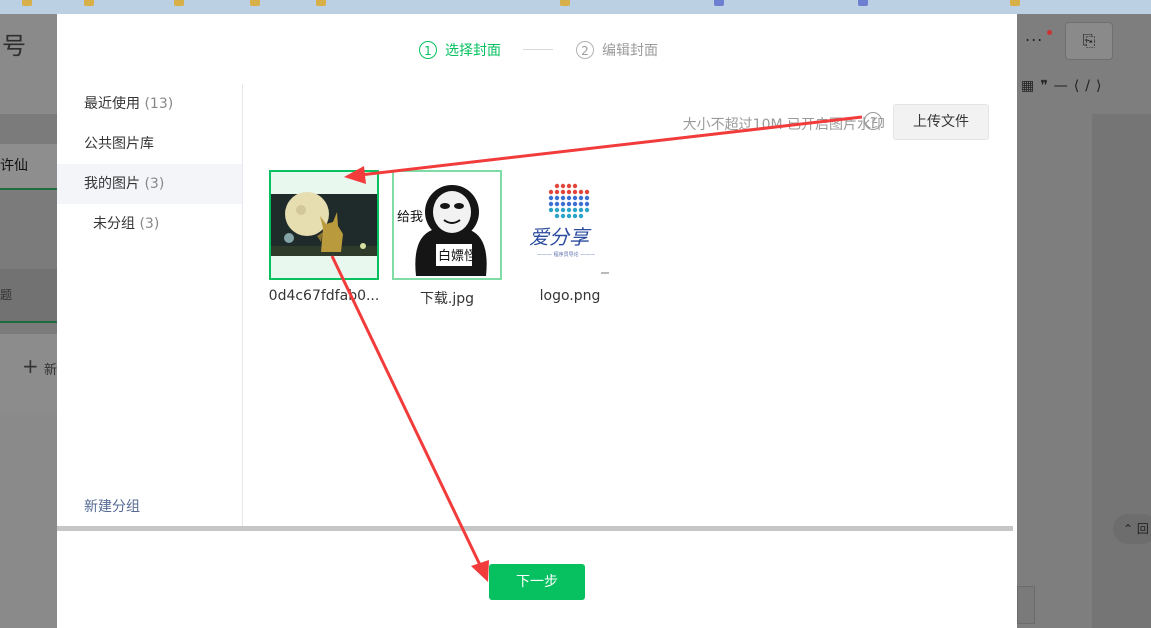 This screenshot has width=1151, height=628. What do you see at coordinates (457, 256) in the screenshot?
I see `meme-text-bottom: 白嫖怪` at bounding box center [457, 256].